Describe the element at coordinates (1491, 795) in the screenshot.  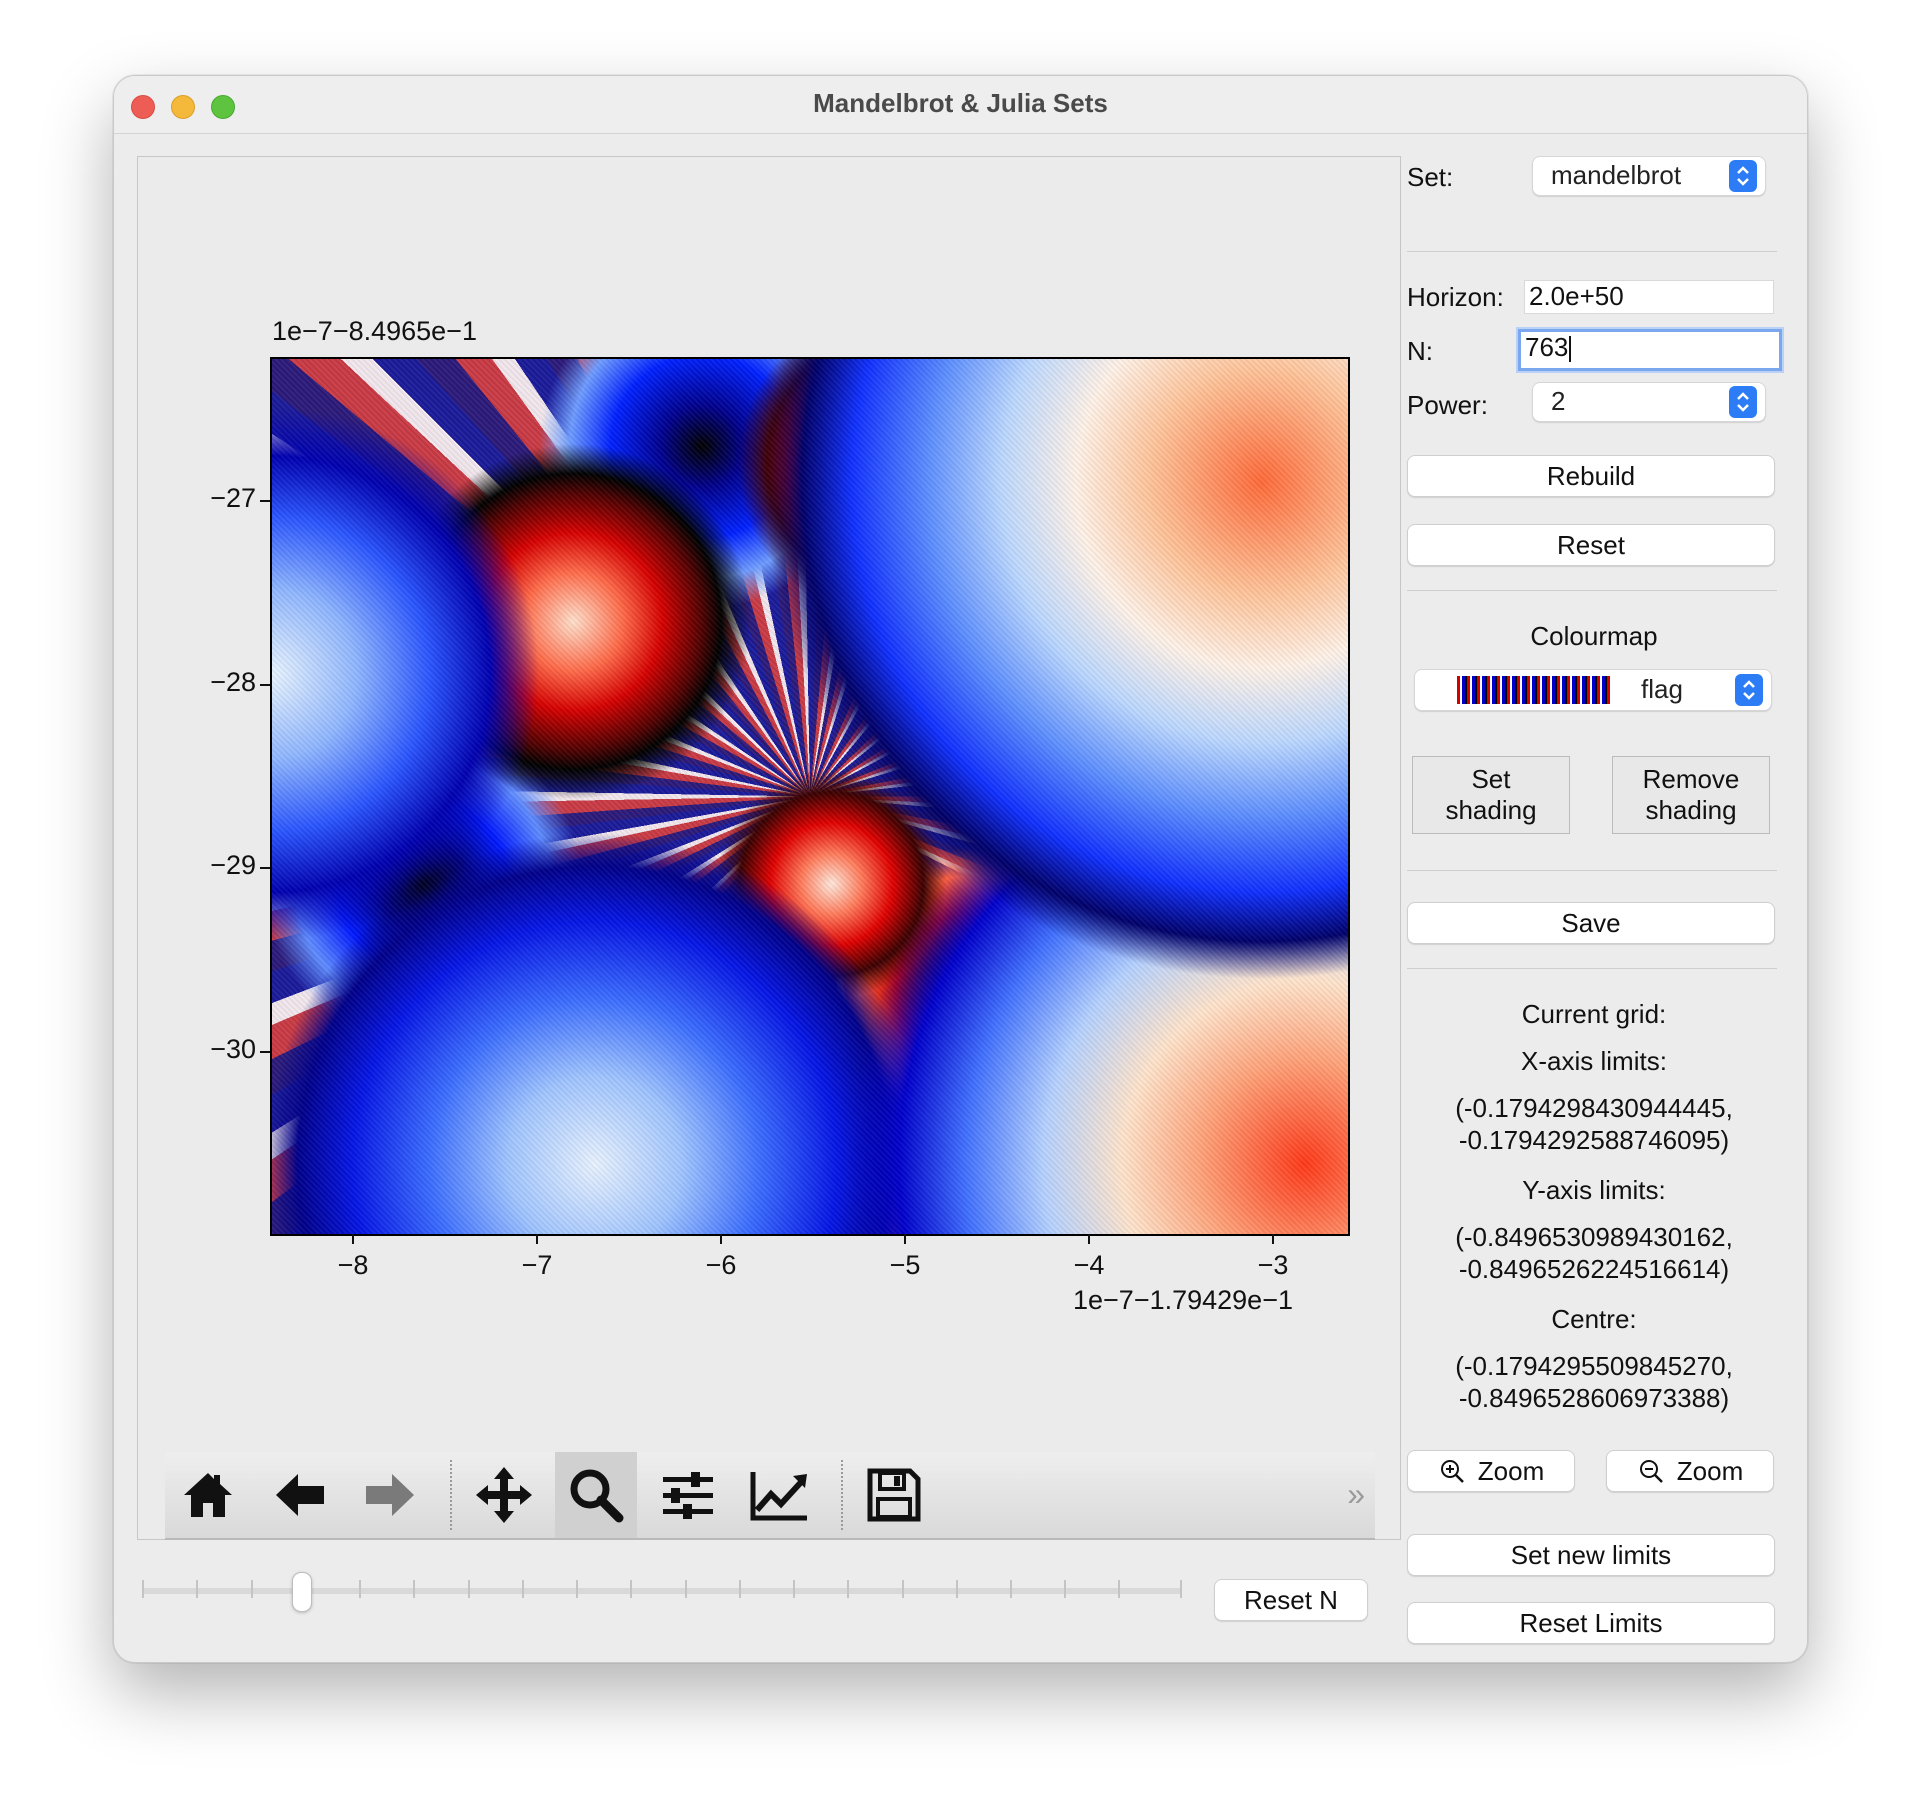
I see `set-shading-button: Set shading` at that location.